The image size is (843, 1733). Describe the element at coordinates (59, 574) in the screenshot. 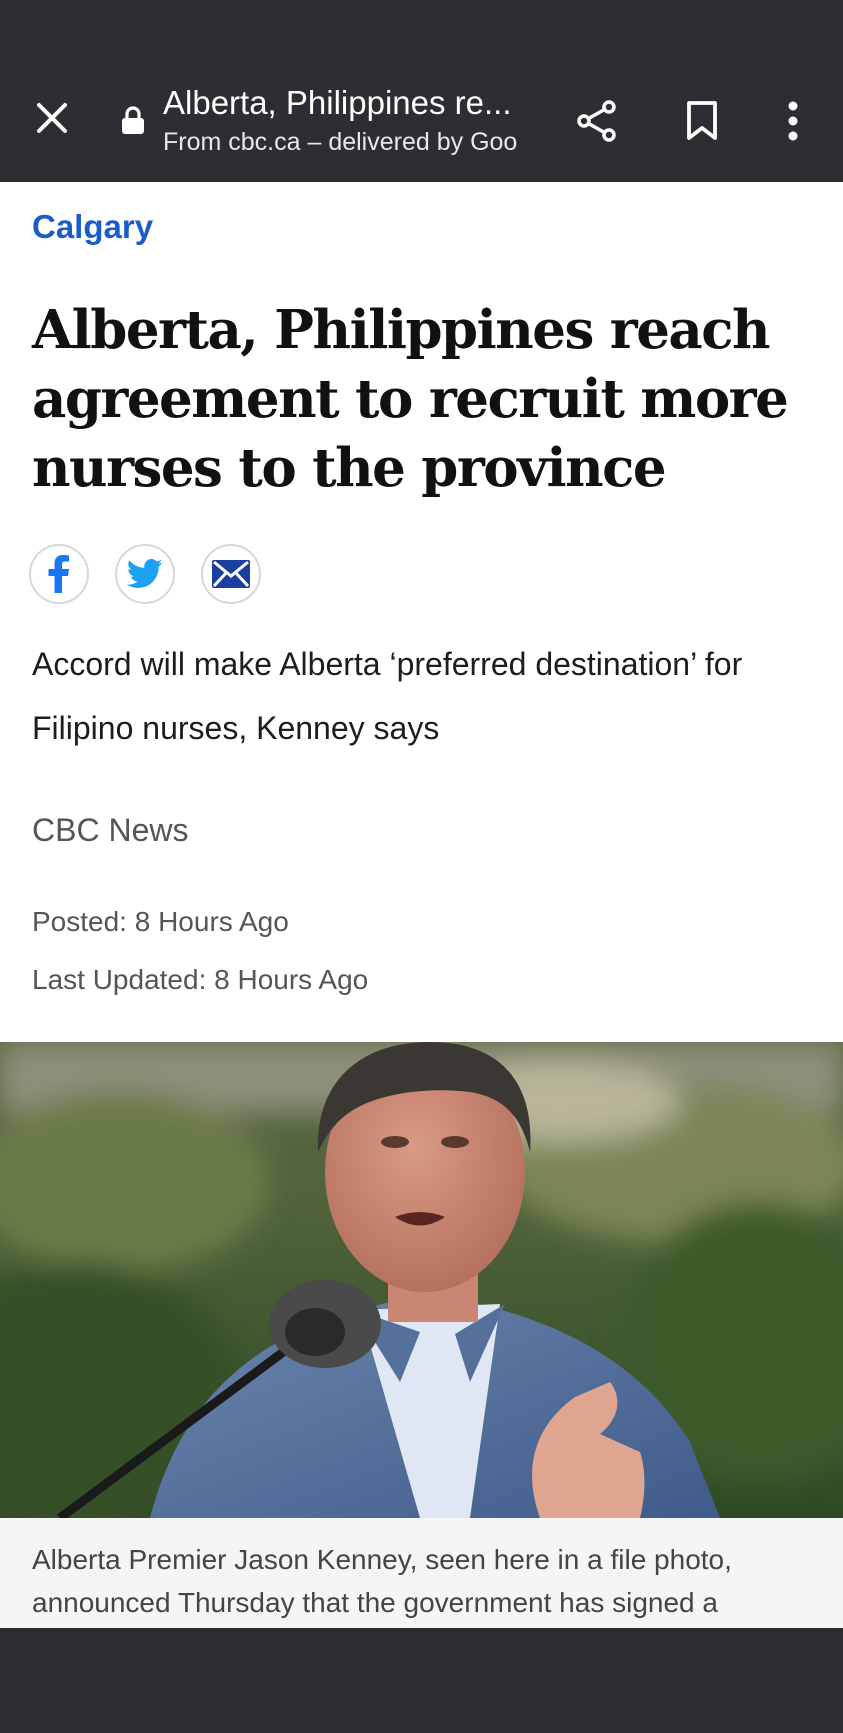

I see `facebook-icon` at that location.